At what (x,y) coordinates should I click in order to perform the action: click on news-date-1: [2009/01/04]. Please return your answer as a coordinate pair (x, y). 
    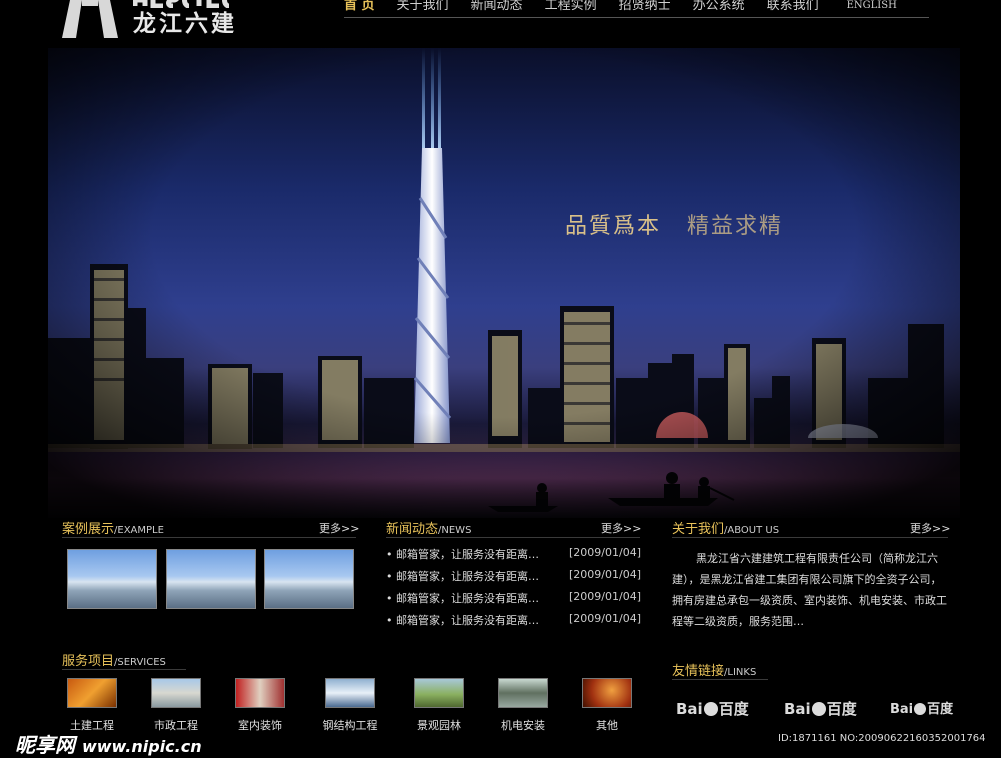
    Looking at the image, I should click on (605, 552).